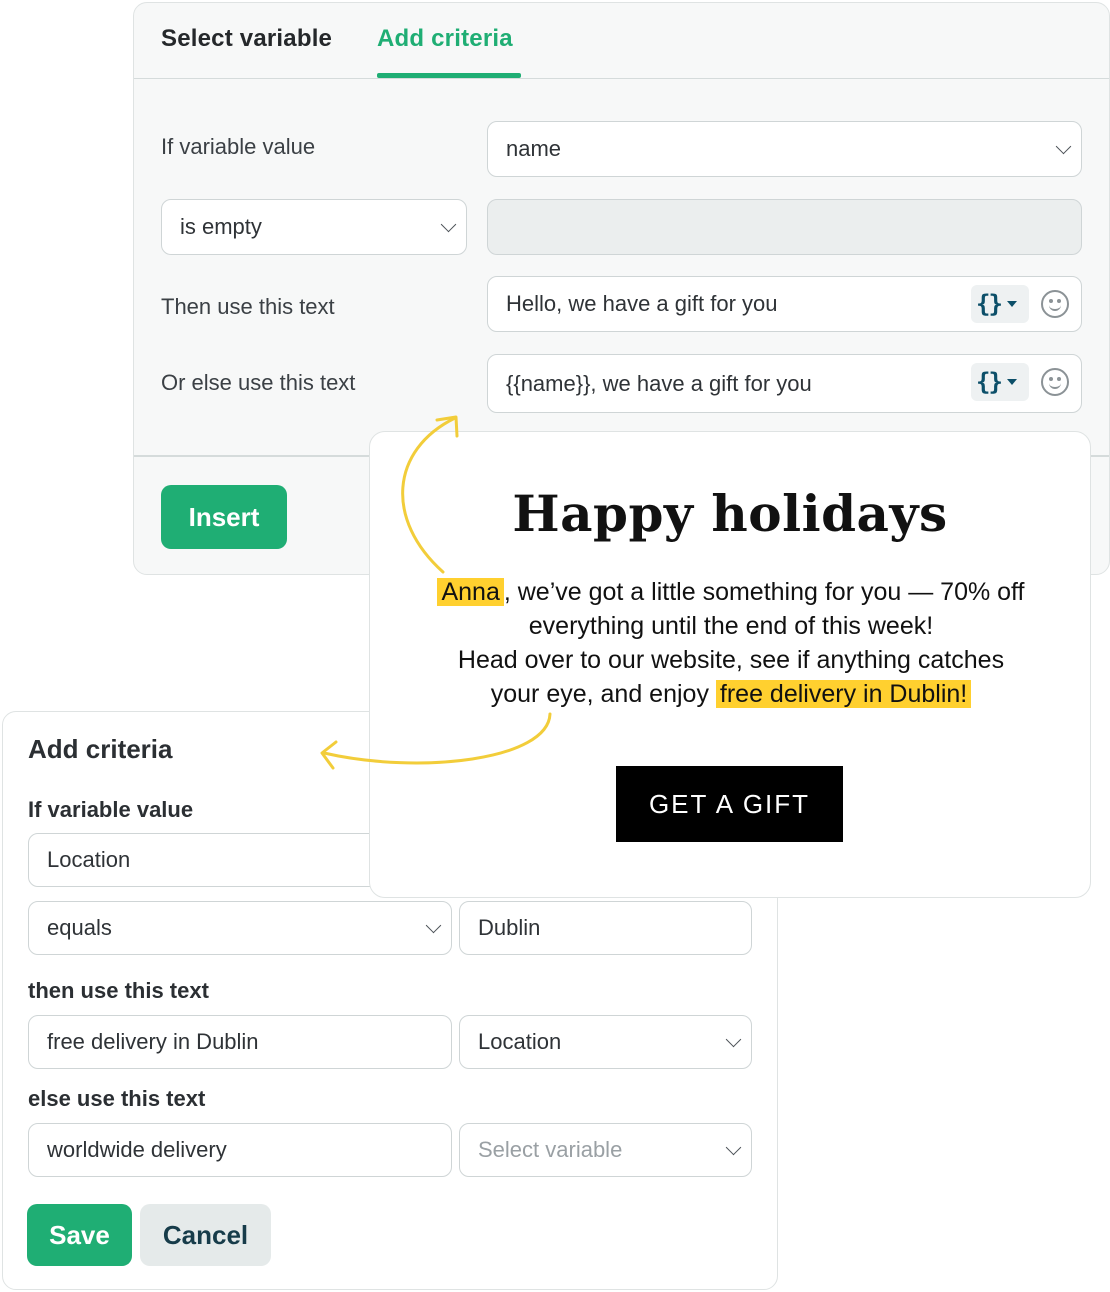  I want to click on then-variable-select: Location, so click(605, 1042).